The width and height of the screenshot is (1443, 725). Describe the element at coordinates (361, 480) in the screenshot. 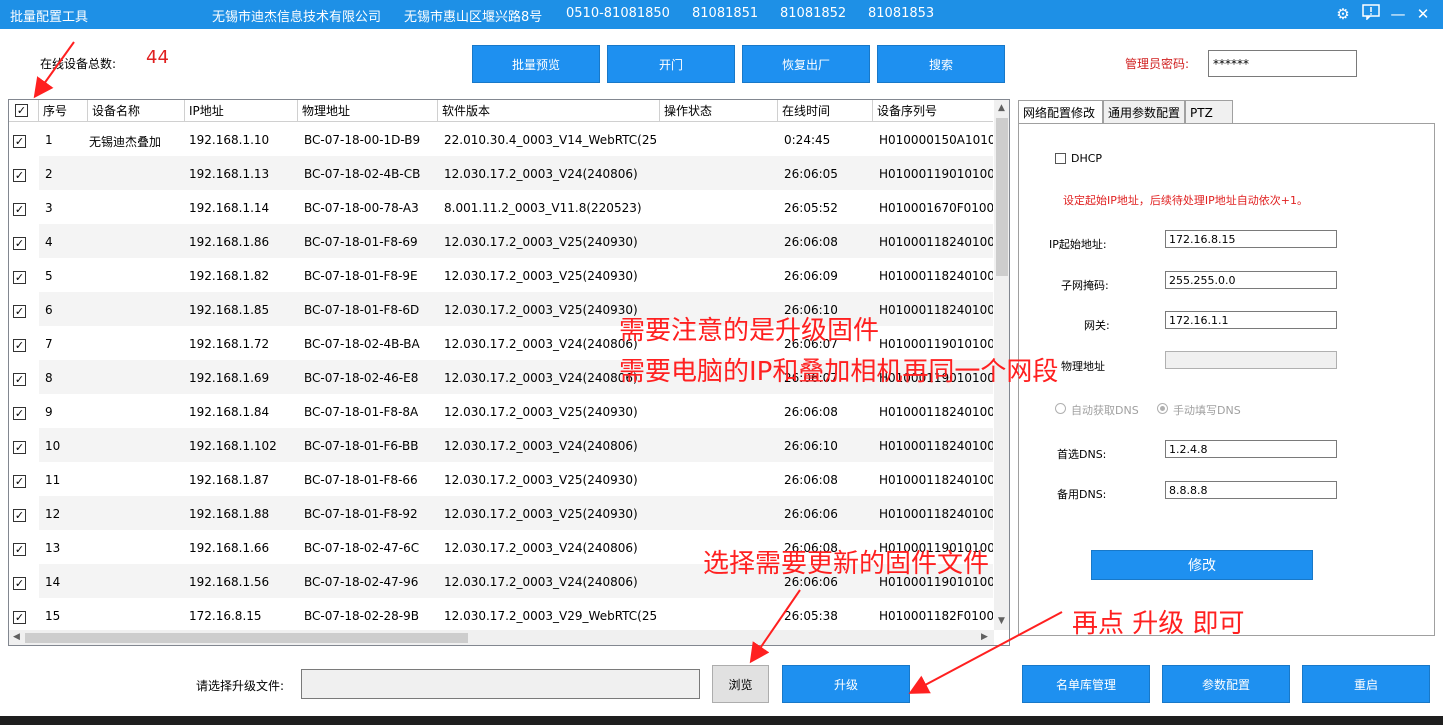

I see `cell-mac: BC-07-18-01-F8-66` at that location.